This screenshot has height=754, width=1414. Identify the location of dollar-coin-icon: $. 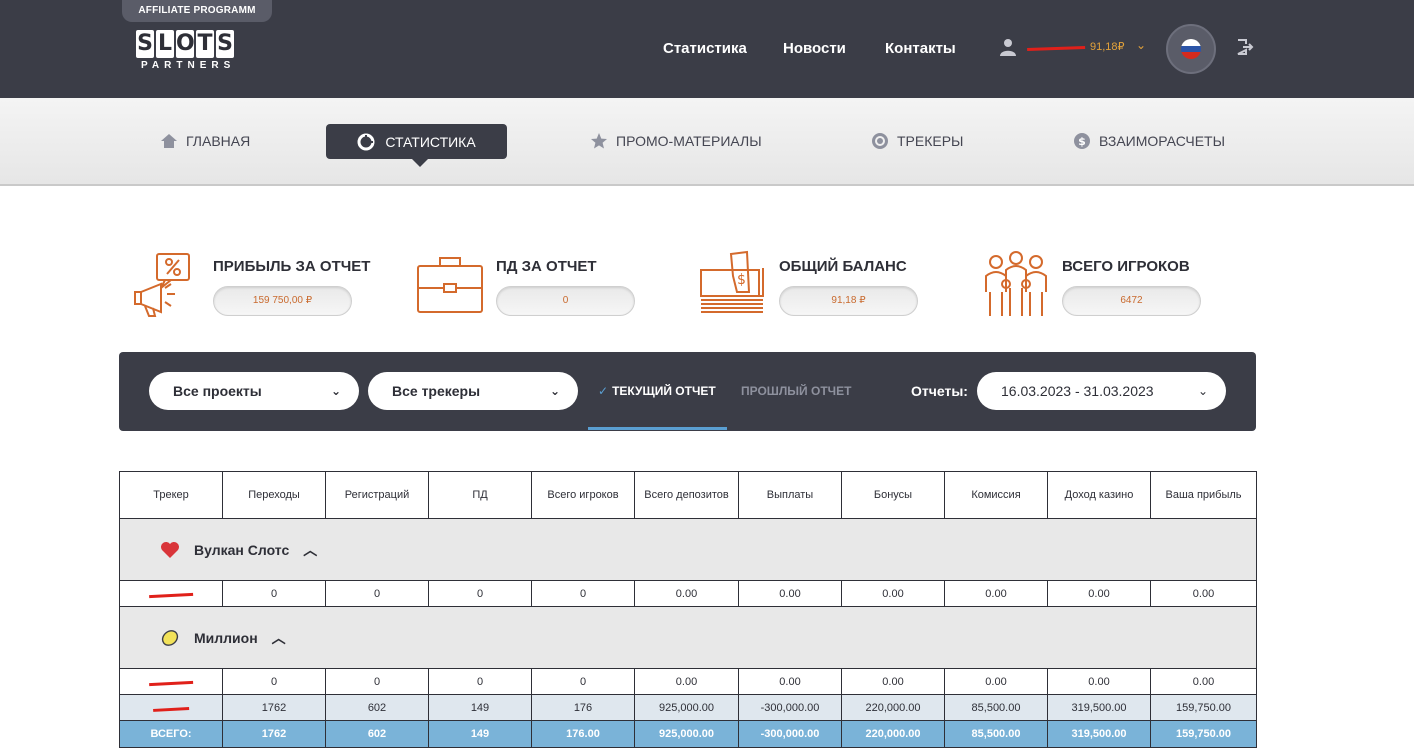
(1082, 141).